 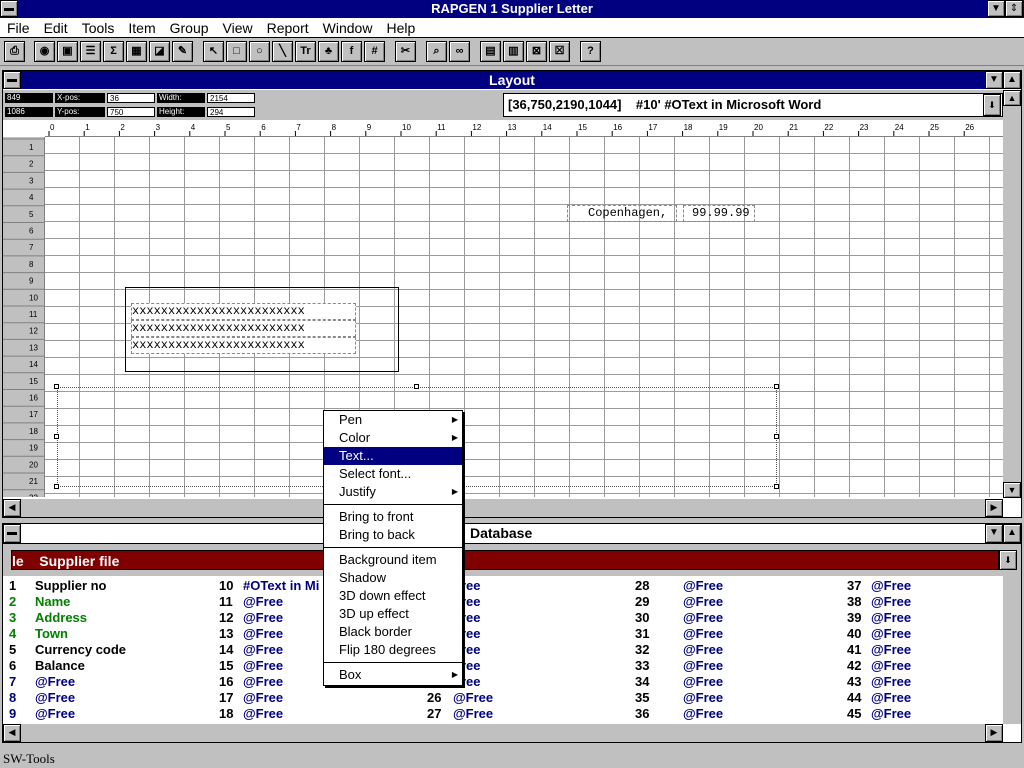 What do you see at coordinates (393, 596) in the screenshot?
I see `menu-3d-down: 3D down effect` at bounding box center [393, 596].